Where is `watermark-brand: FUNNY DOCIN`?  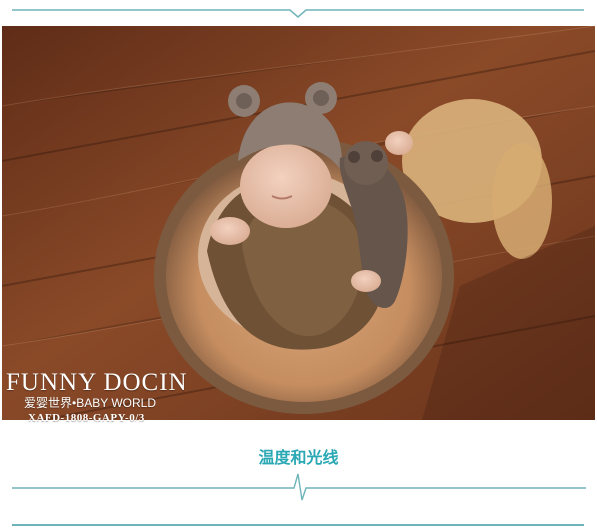
watermark-brand: FUNNY DOCIN is located at coordinates (97, 382).